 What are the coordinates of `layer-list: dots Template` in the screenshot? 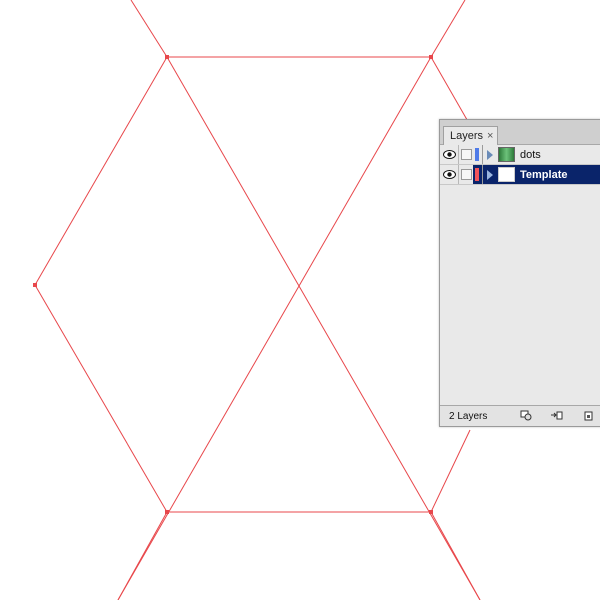 It's located at (520, 165).